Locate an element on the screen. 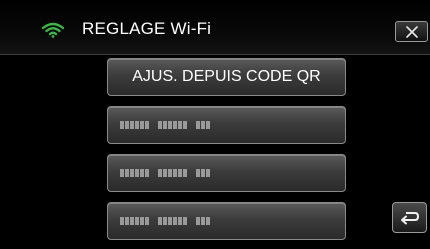 This screenshot has height=249, width=430. qr-code-setup-button: AJUS. DEPUIS CODE QR is located at coordinates (226, 77).